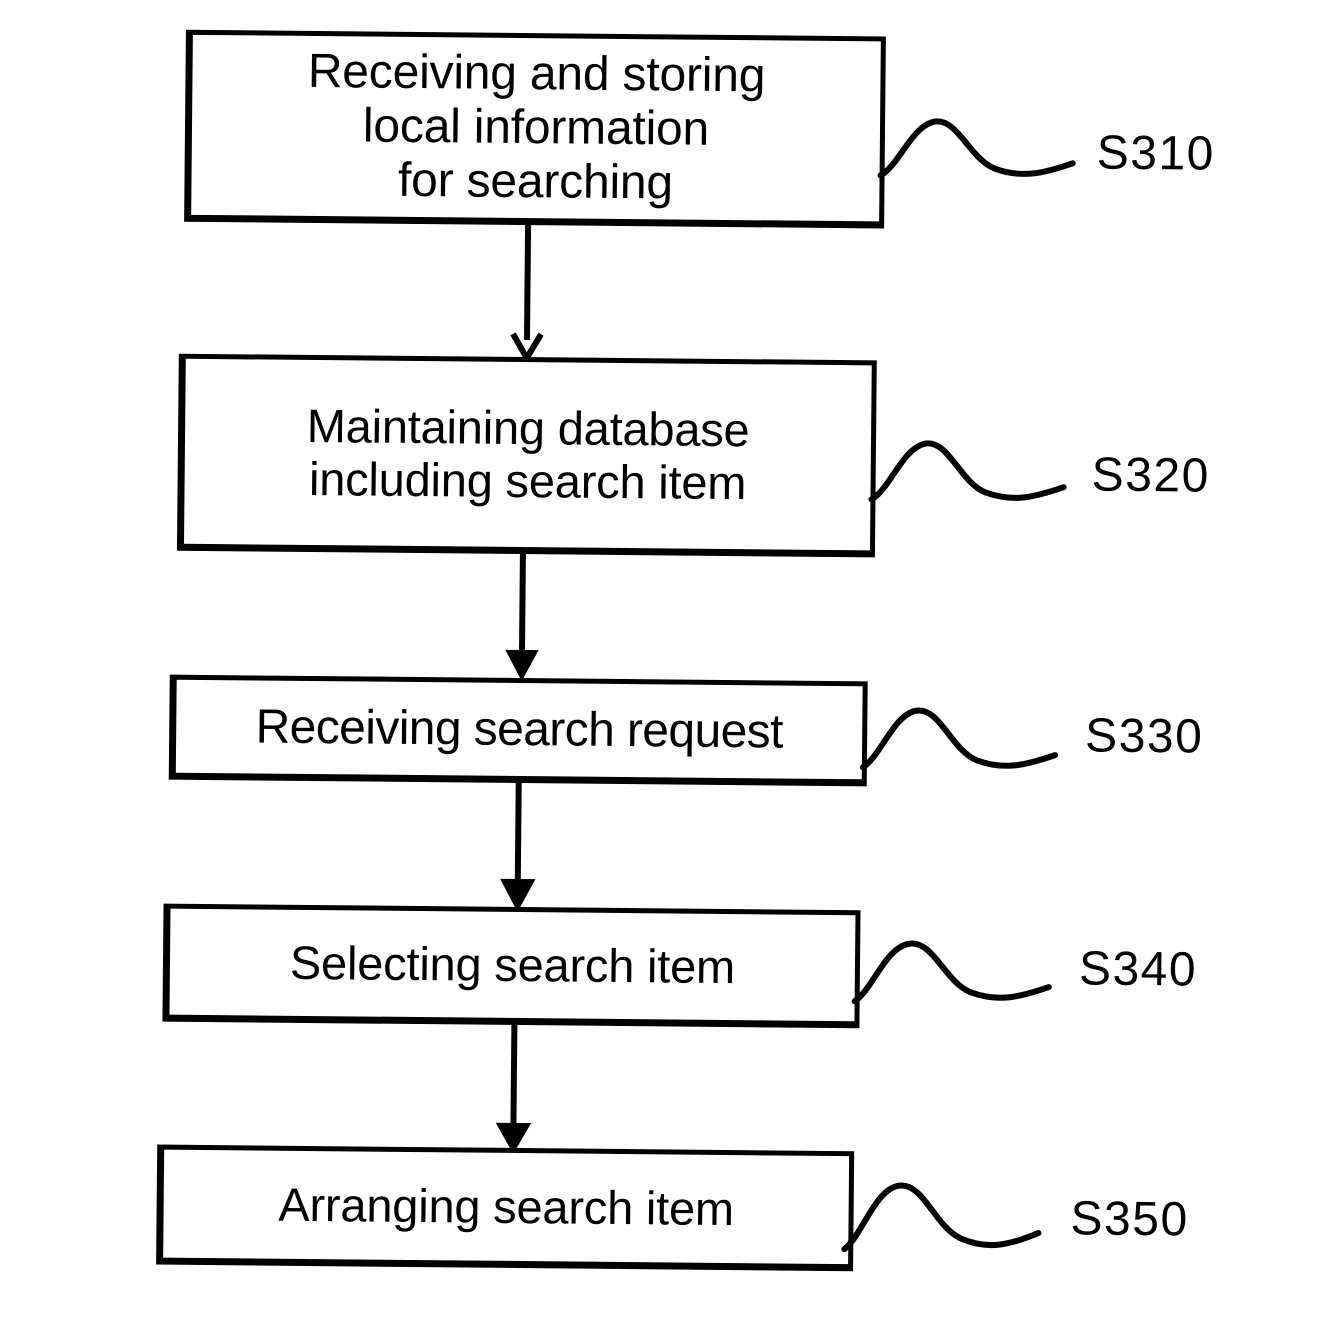  What do you see at coordinates (1144, 736) in the screenshot?
I see `step-tag-s330: S330` at bounding box center [1144, 736].